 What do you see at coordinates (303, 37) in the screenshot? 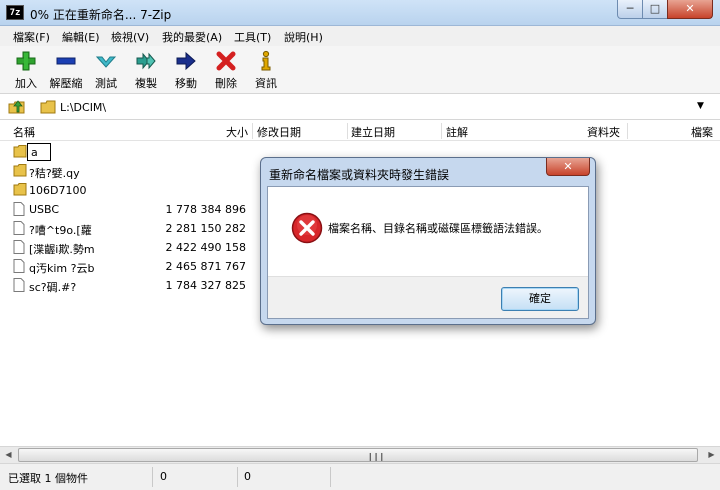
I see `menu-help: 說明(H)` at bounding box center [303, 37].